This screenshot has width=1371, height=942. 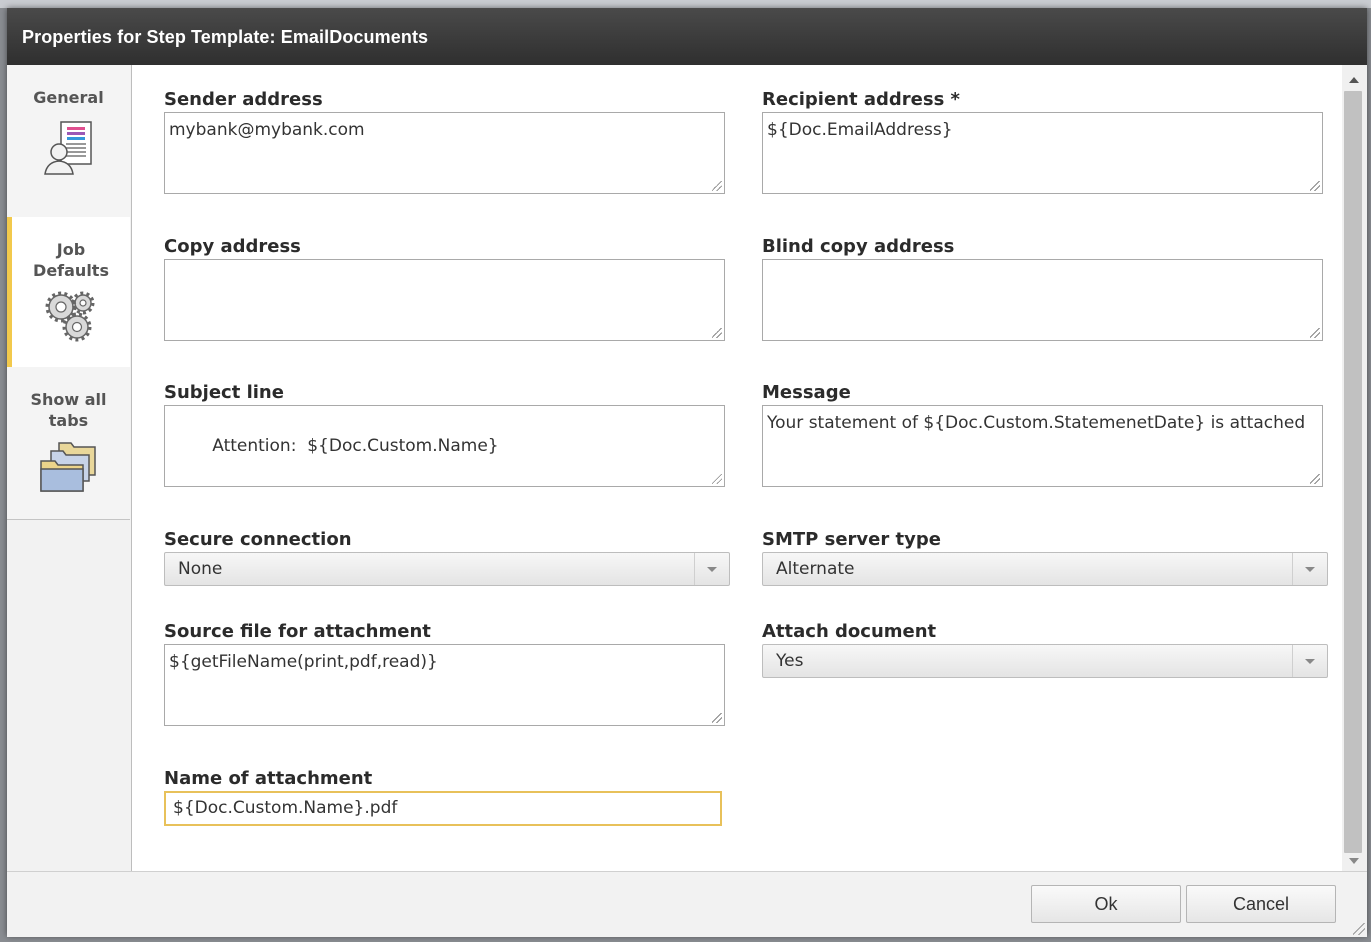 What do you see at coordinates (685, 4) in the screenshot?
I see `background-window-toolbar` at bounding box center [685, 4].